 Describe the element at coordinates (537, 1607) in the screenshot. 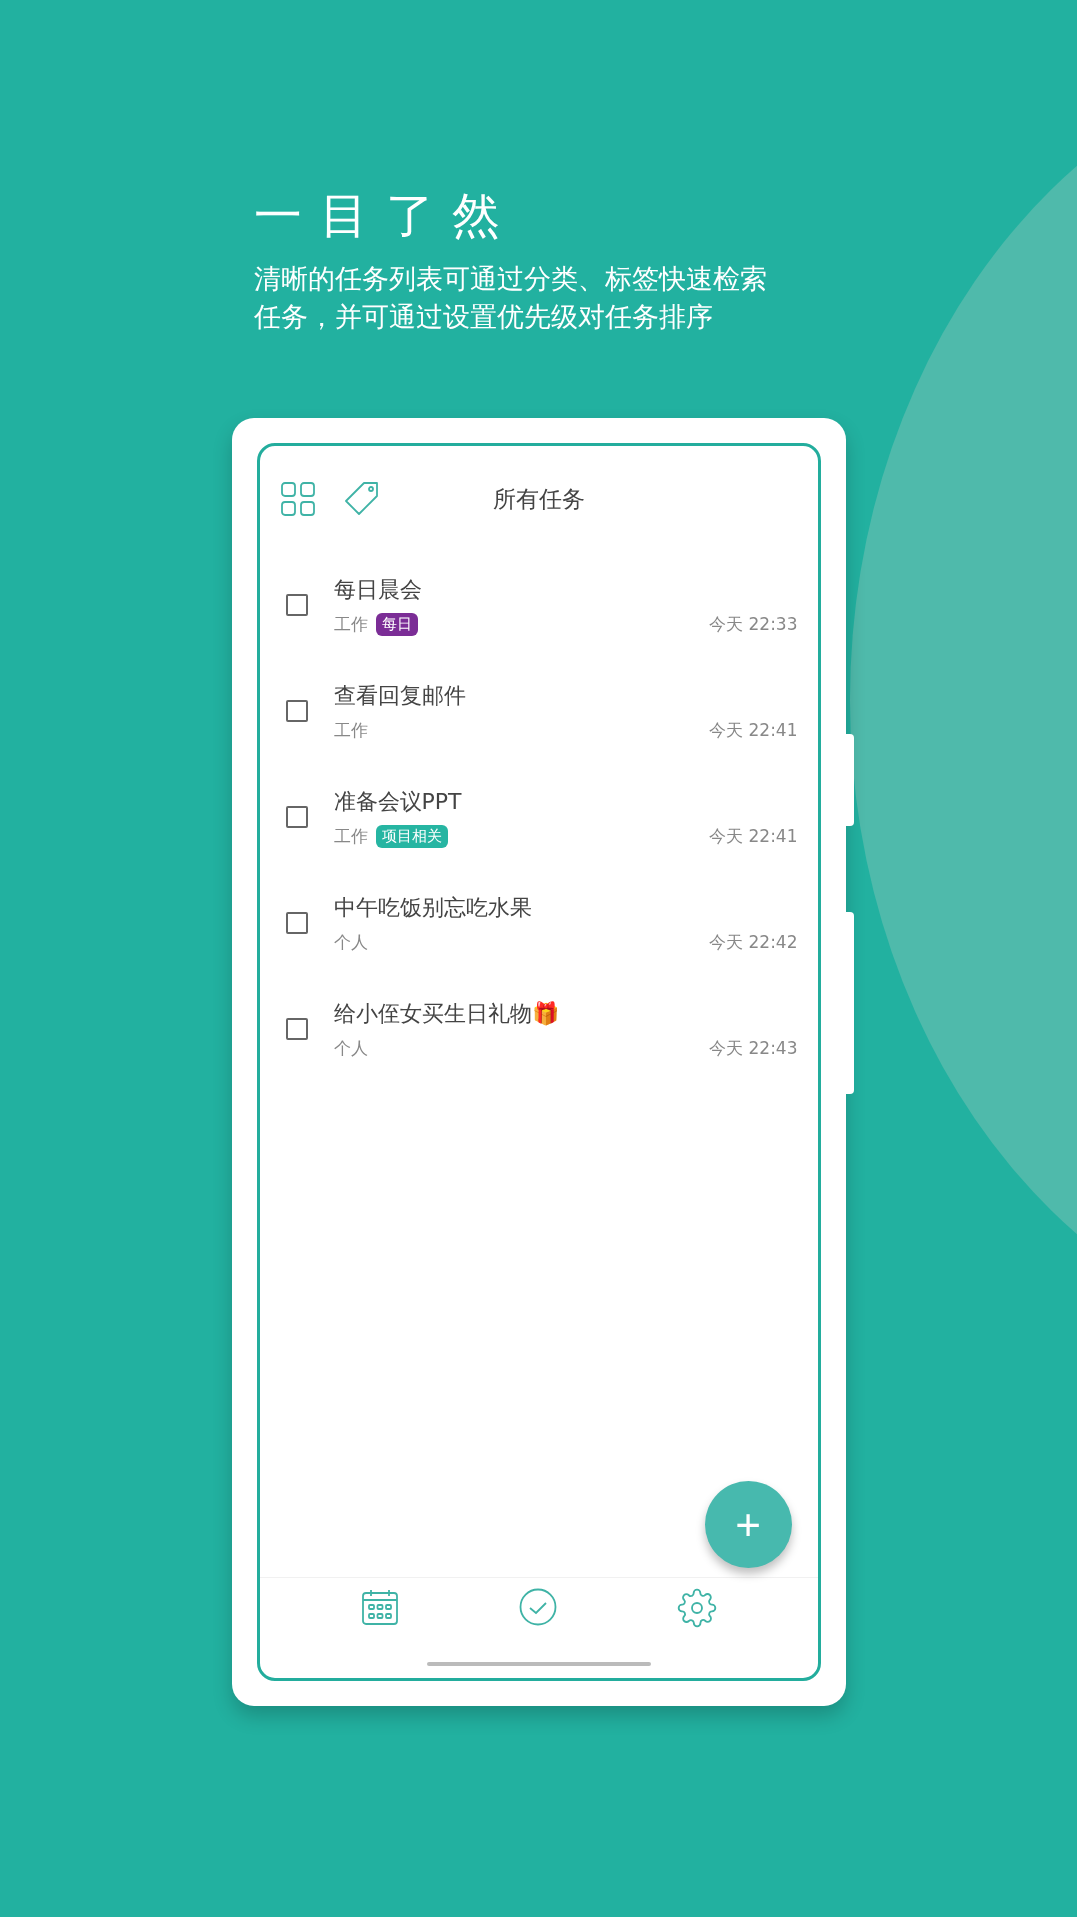

I see `check-circle-icon` at that location.